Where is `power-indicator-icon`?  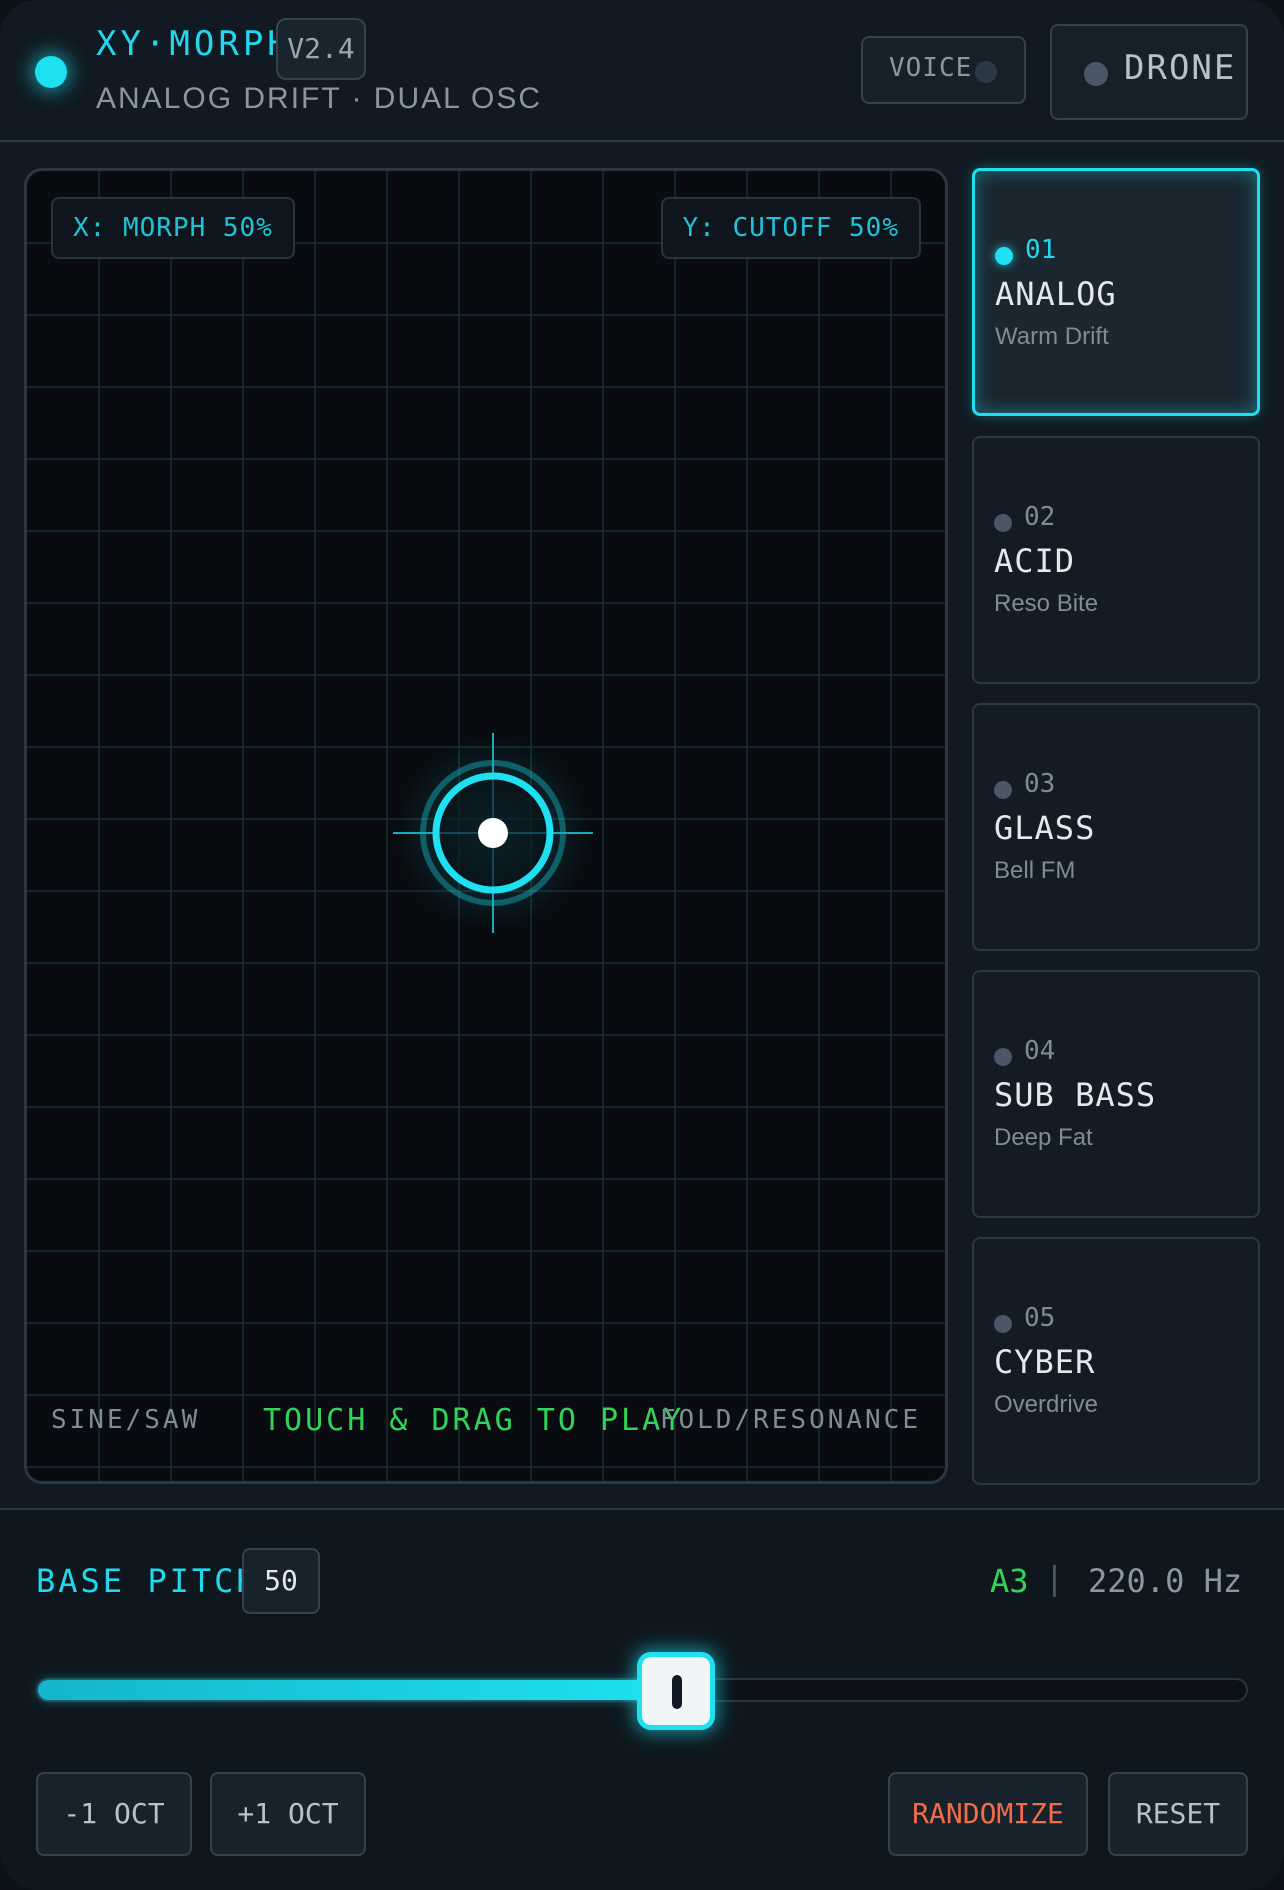 power-indicator-icon is located at coordinates (51, 72).